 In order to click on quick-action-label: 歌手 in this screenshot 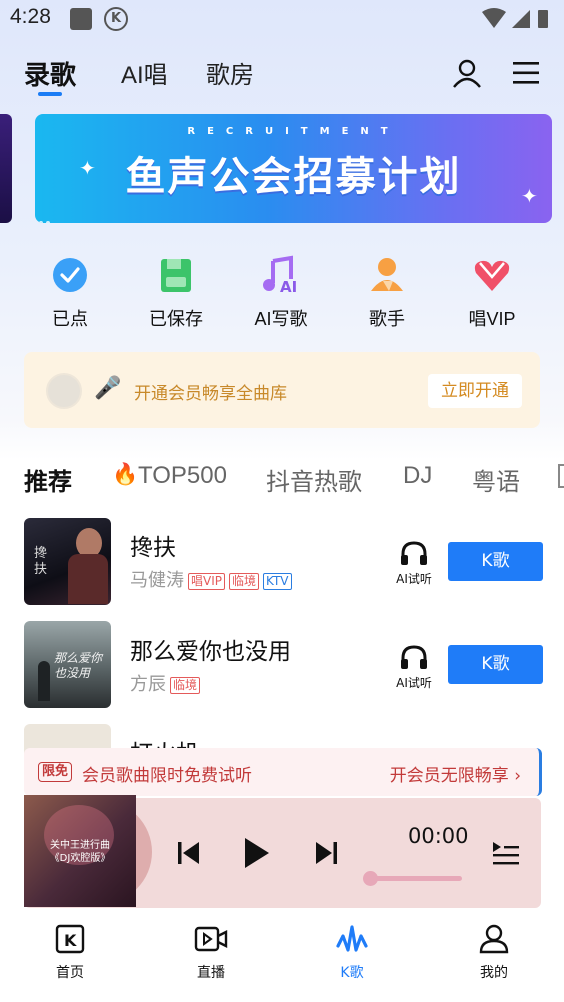, I will do `click(387, 319)`.